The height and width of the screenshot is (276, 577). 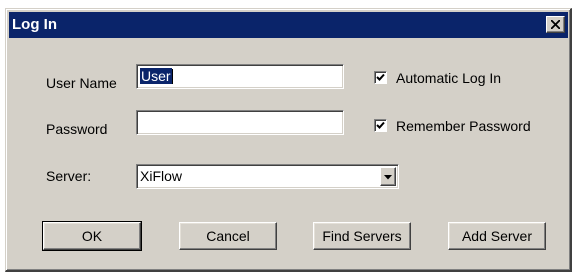 I want to click on find-servers-button: Find Servers, so click(x=362, y=236).